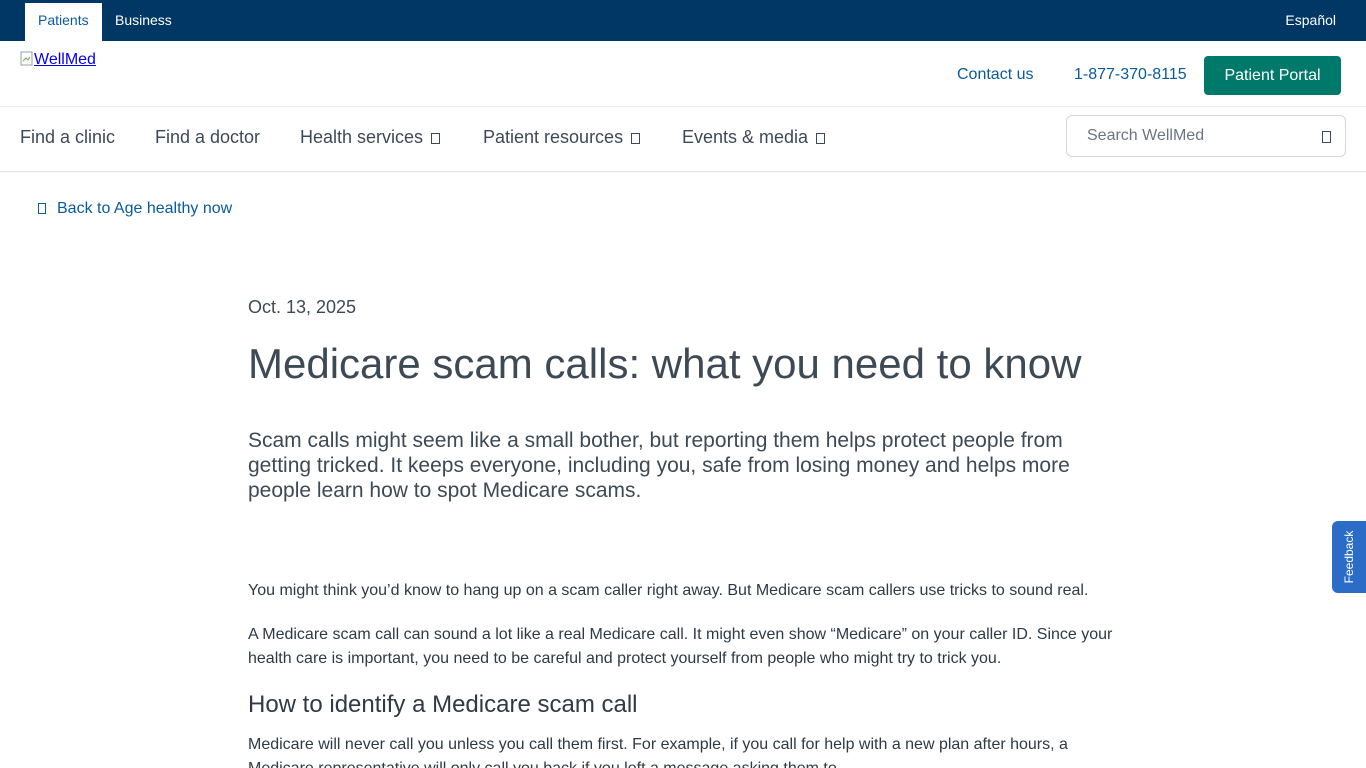 This screenshot has width=1366, height=768. Describe the element at coordinates (42, 208) in the screenshot. I see `chevron-left-icon` at that location.